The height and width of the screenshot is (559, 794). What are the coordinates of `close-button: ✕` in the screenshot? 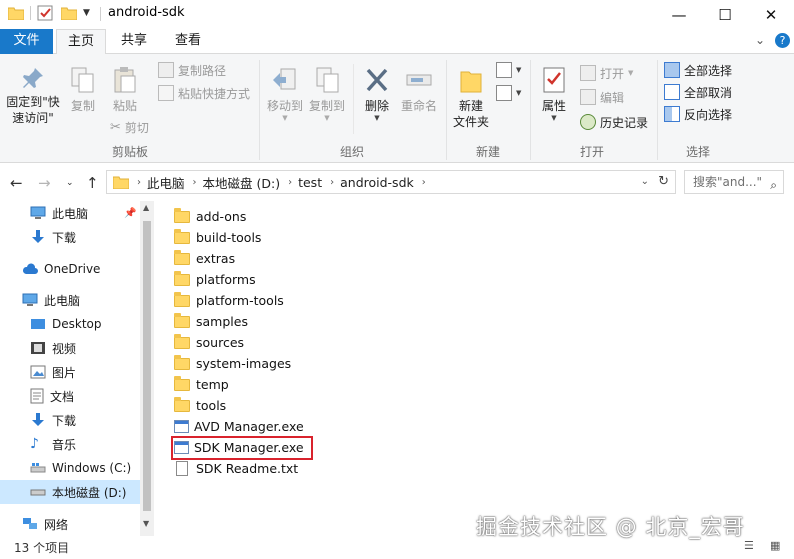 It's located at (771, 14).